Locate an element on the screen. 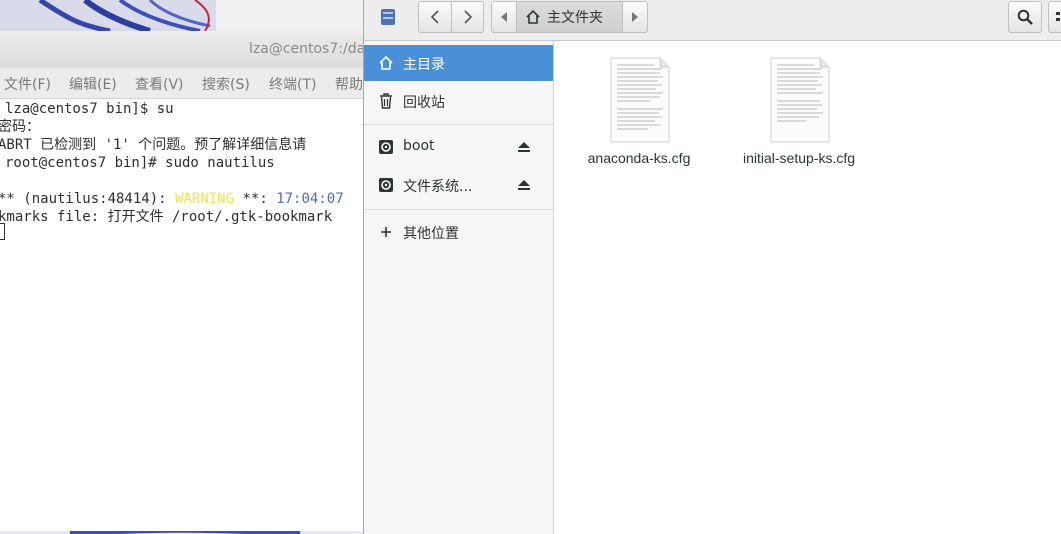 The height and width of the screenshot is (534, 1061). path-scroll-left-button is located at coordinates (504, 17).